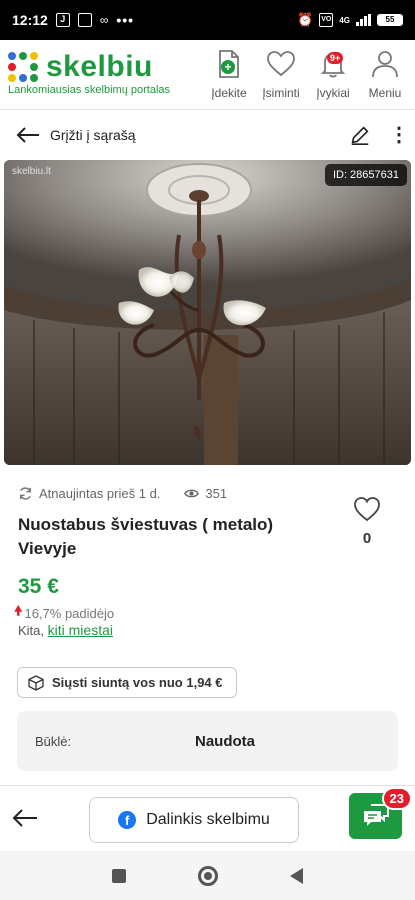 This screenshot has height=900, width=415. I want to click on location-link: kiti miestai, so click(80, 630).